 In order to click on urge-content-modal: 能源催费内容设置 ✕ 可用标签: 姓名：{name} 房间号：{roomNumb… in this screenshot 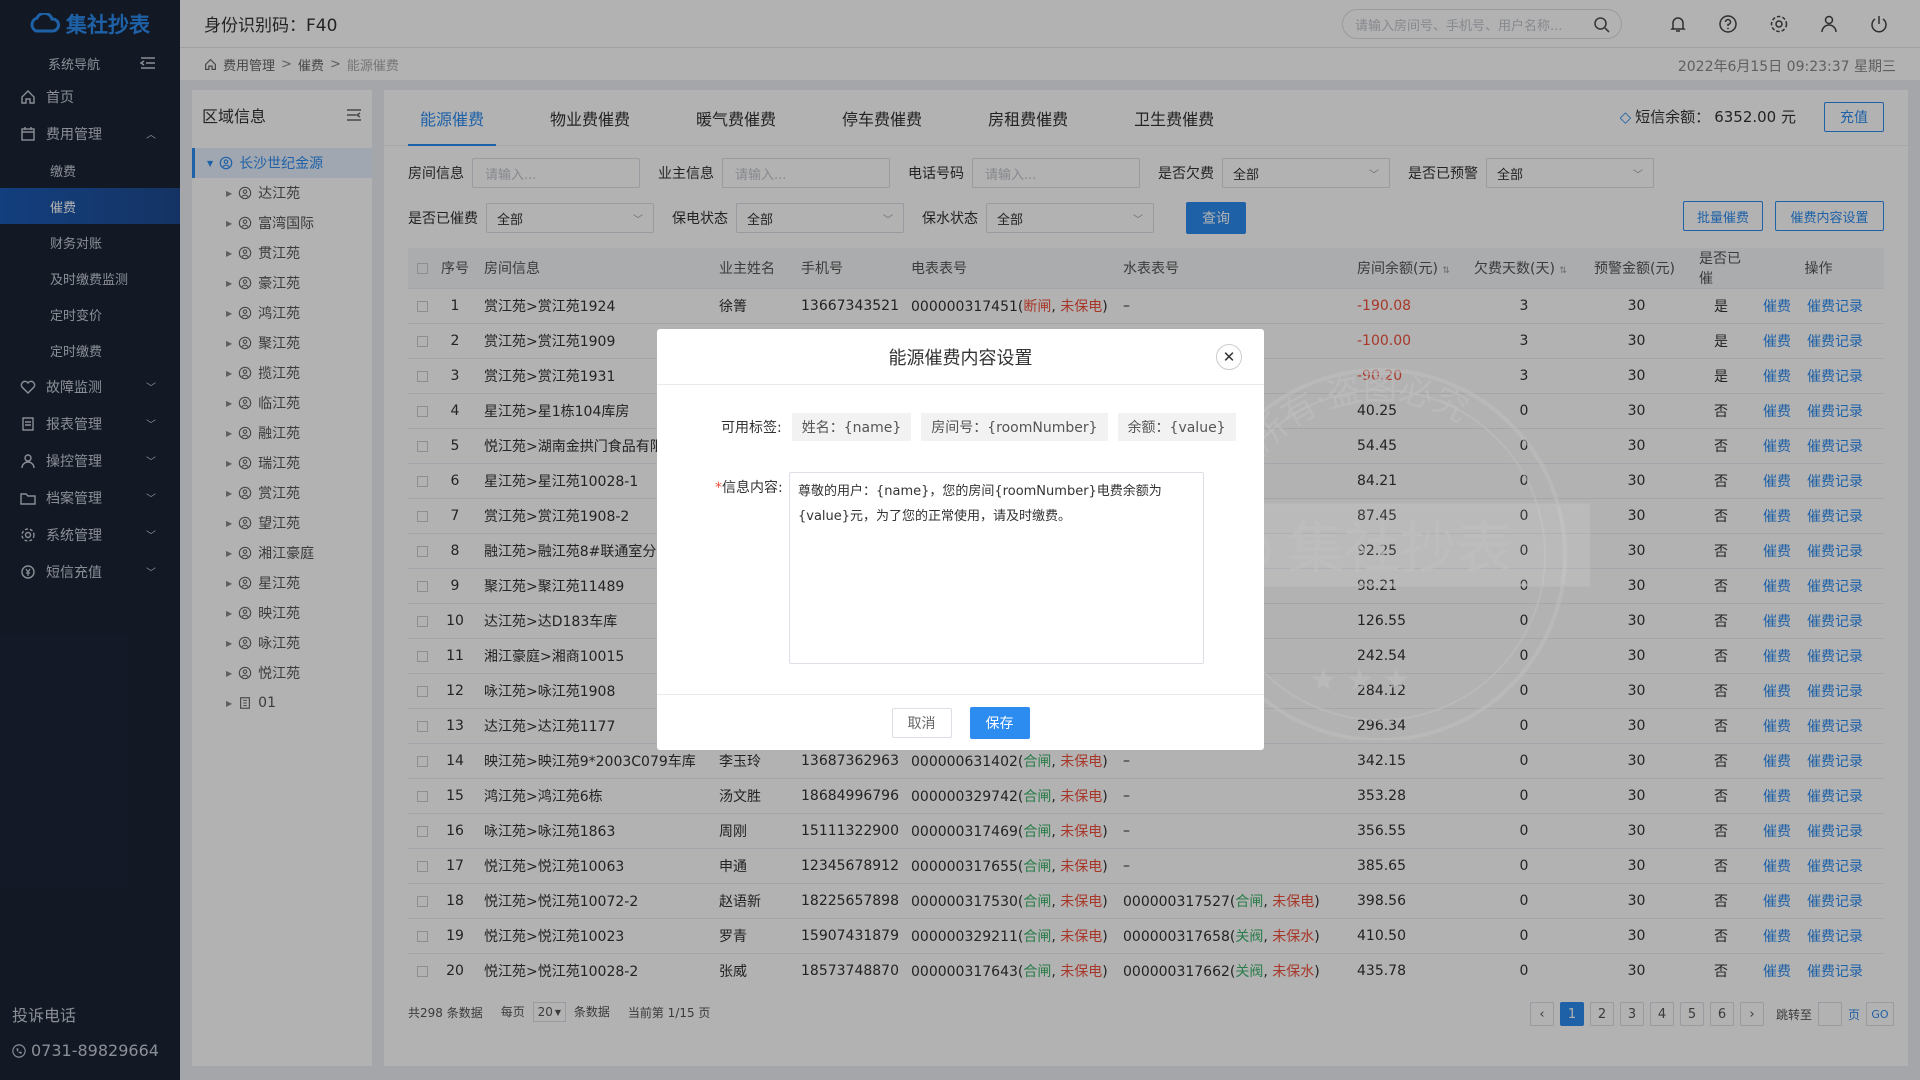, I will do `click(960, 539)`.